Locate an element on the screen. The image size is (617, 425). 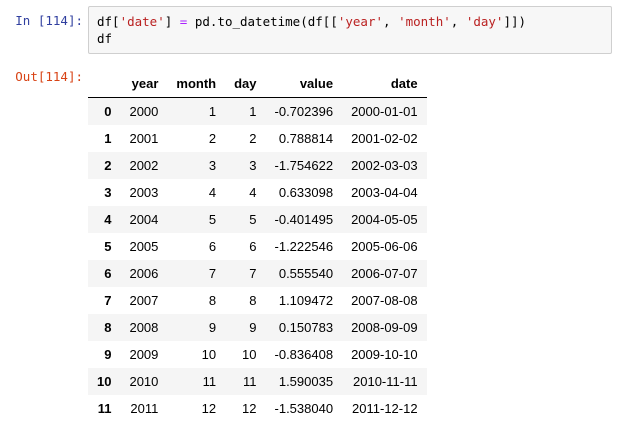
cell-day: 10 is located at coordinates (249, 354).